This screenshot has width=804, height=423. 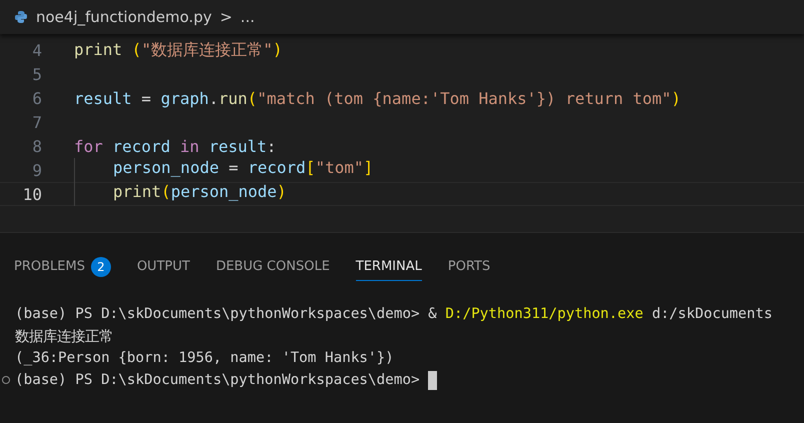 What do you see at coordinates (389, 267) in the screenshot?
I see `panel-tab: TERMINAL` at bounding box center [389, 267].